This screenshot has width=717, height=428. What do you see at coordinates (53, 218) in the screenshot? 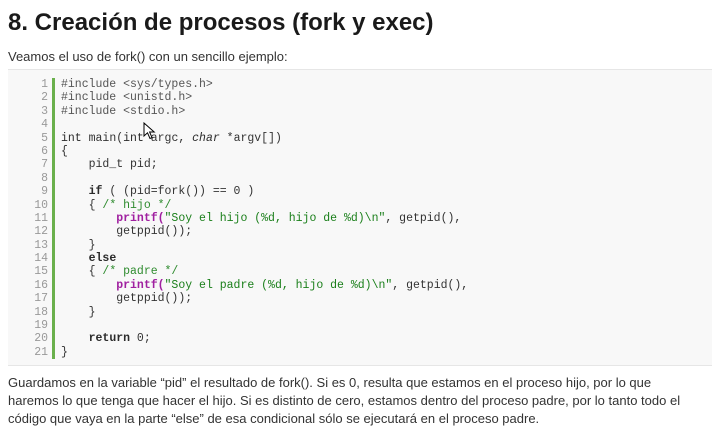
I see `gutter-divider` at bounding box center [53, 218].